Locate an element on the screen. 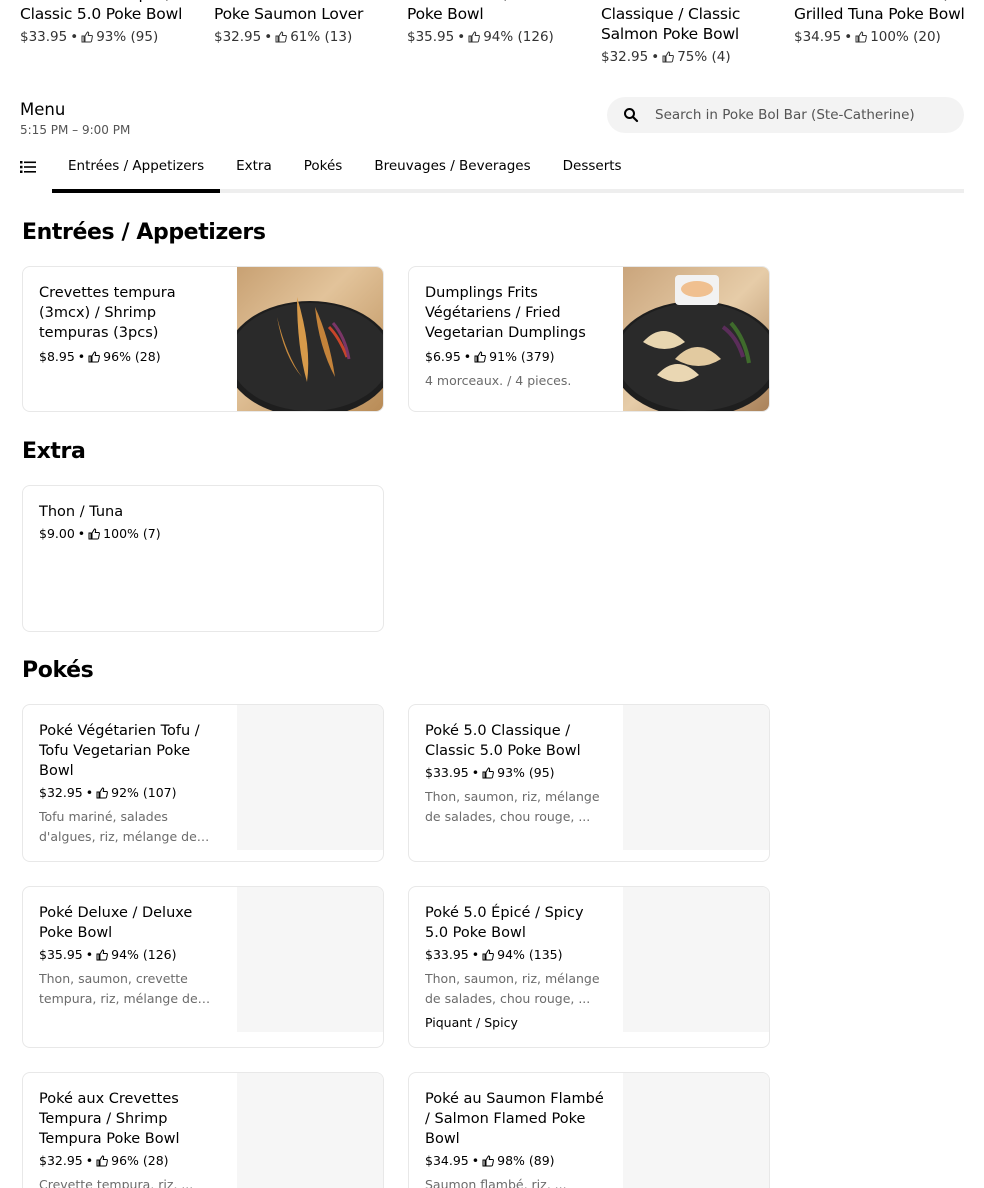 This screenshot has height=1188, width=984. shrimp-tempura-photo is located at coordinates (310, 339).